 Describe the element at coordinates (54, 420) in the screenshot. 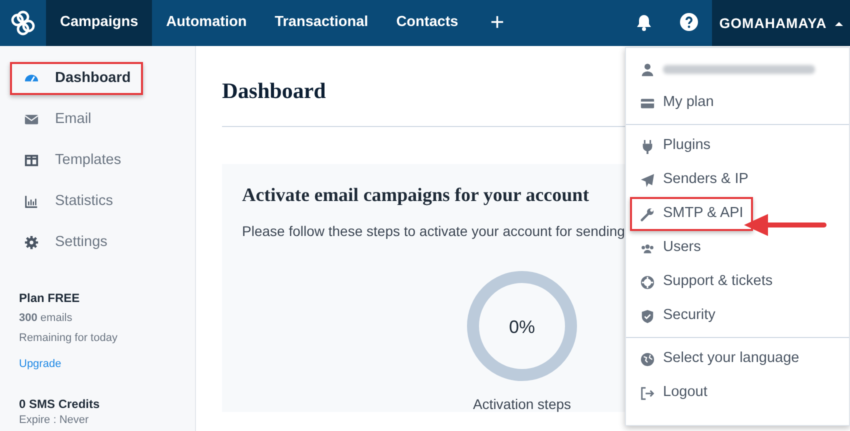

I see `expire-label: Expire : Never` at that location.